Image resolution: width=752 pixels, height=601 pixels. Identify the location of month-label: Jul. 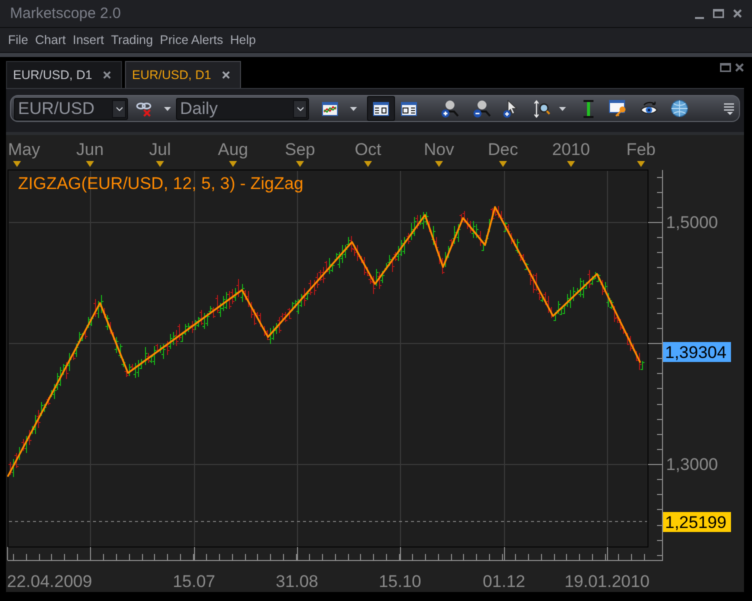
(160, 149).